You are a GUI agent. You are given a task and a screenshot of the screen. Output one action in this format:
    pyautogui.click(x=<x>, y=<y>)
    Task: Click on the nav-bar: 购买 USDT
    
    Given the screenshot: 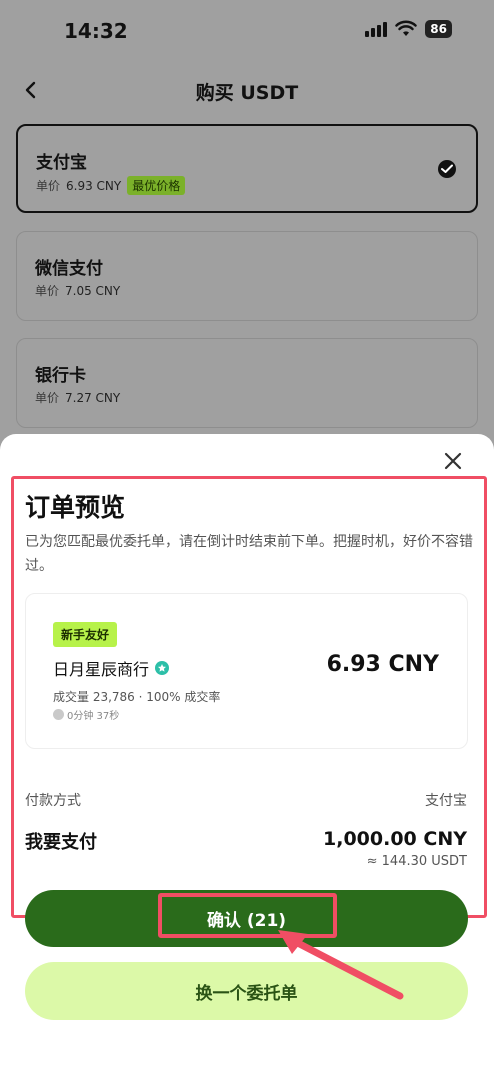 What is the action you would take?
    pyautogui.click(x=247, y=90)
    